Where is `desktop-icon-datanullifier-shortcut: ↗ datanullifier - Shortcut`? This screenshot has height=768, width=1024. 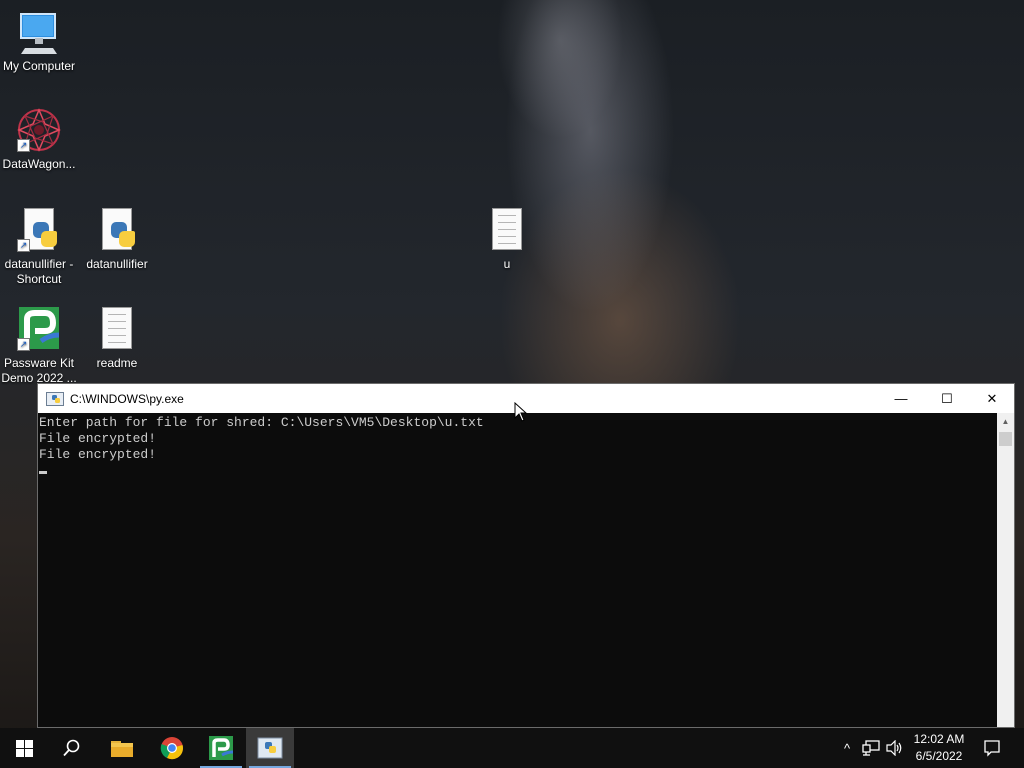
desktop-icon-datanullifier-shortcut: ↗ datanullifier - Shortcut is located at coordinates (39, 246).